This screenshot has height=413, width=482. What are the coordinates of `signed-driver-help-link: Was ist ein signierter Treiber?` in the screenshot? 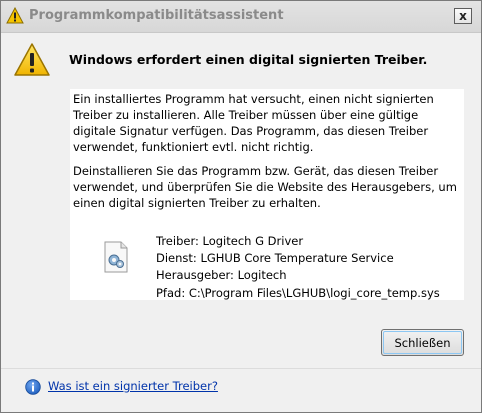 It's located at (133, 386).